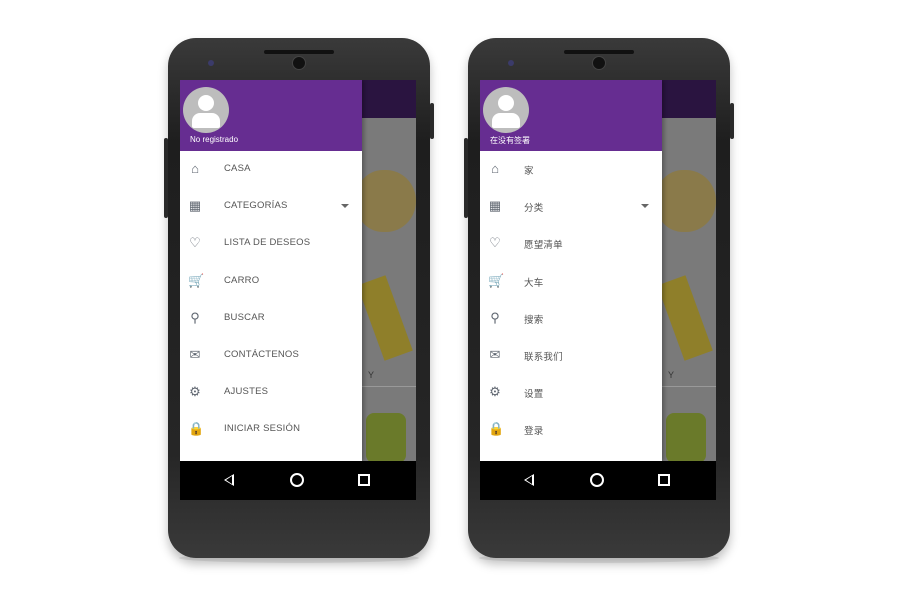  Describe the element at coordinates (271, 169) in the screenshot. I see `drawer-item-home: ⌂ CASA` at that location.